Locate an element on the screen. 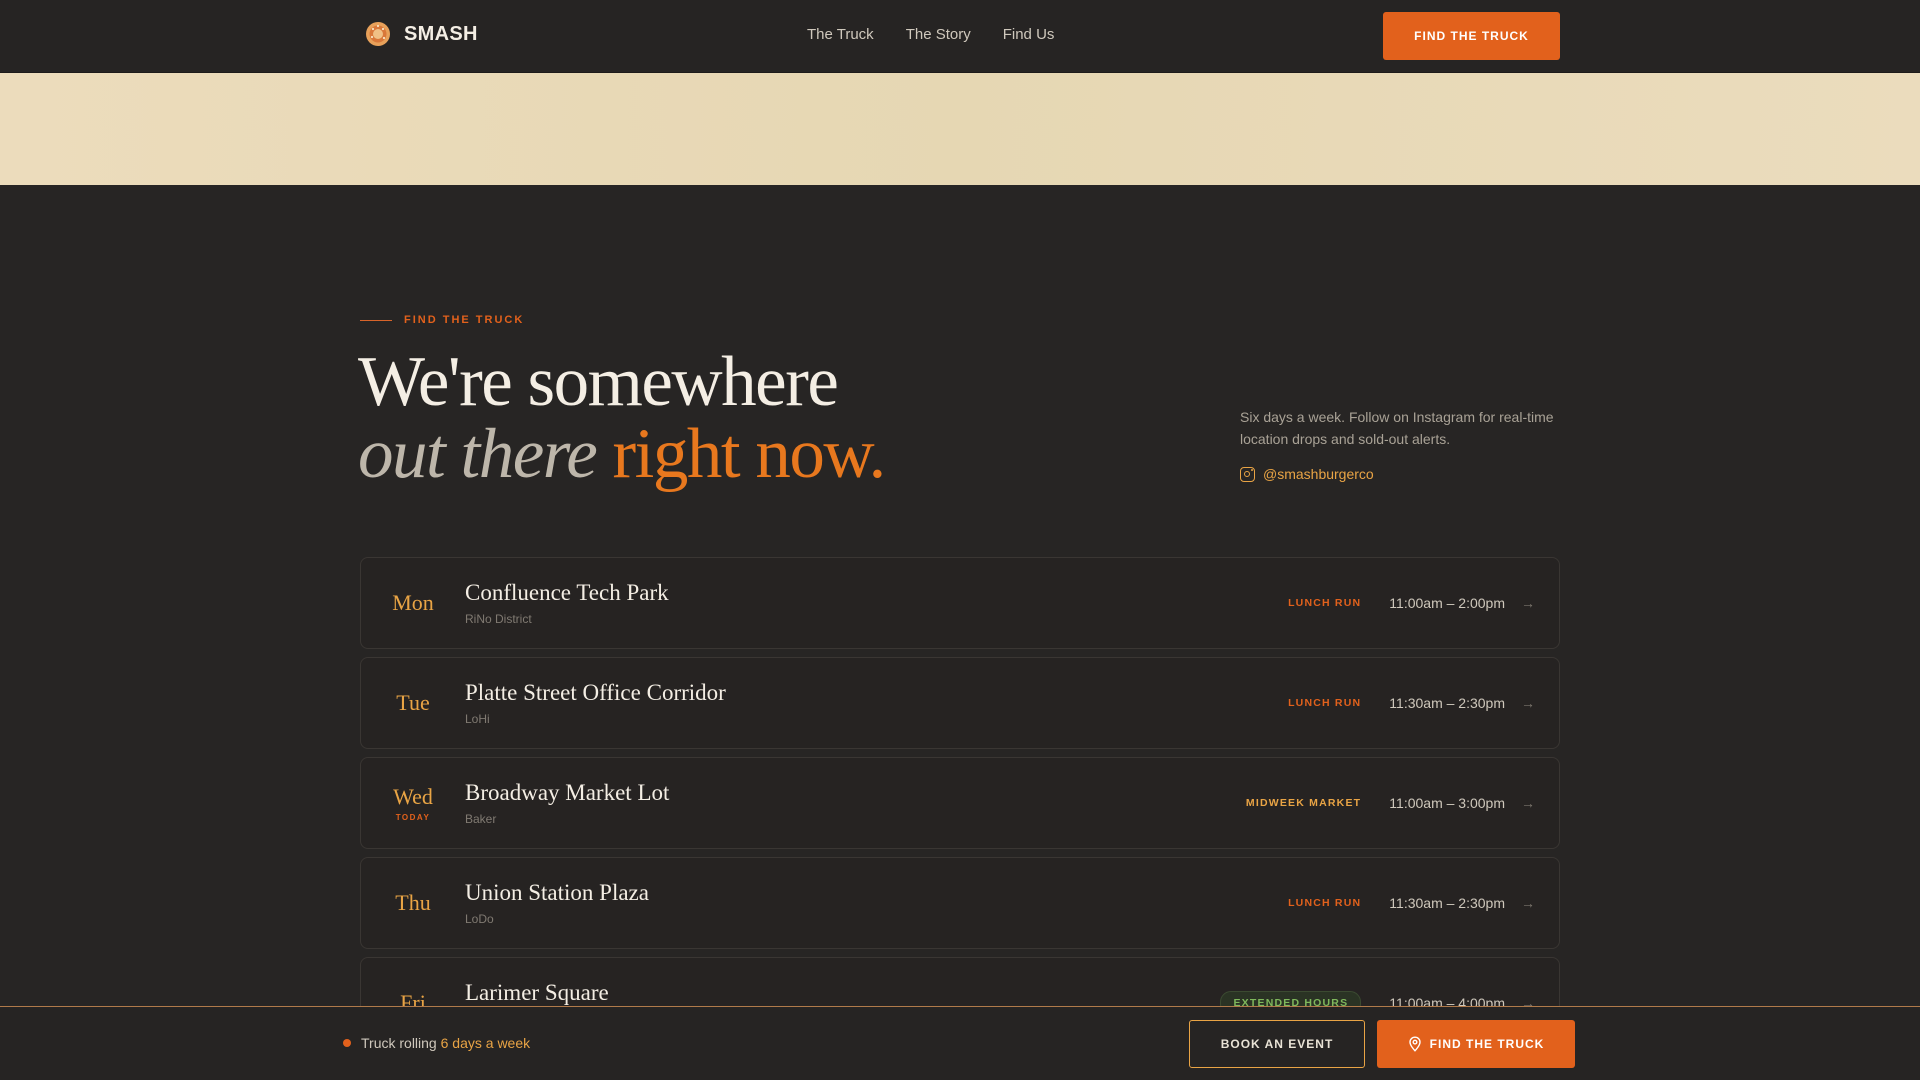  day-name: Tue is located at coordinates (413, 702).